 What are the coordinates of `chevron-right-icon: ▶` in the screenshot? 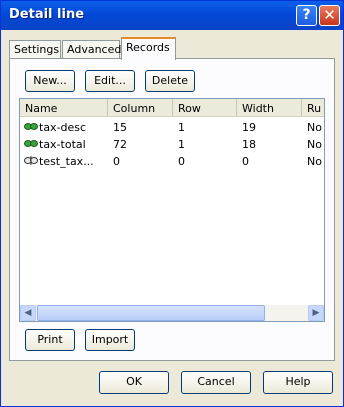 It's located at (316, 313).